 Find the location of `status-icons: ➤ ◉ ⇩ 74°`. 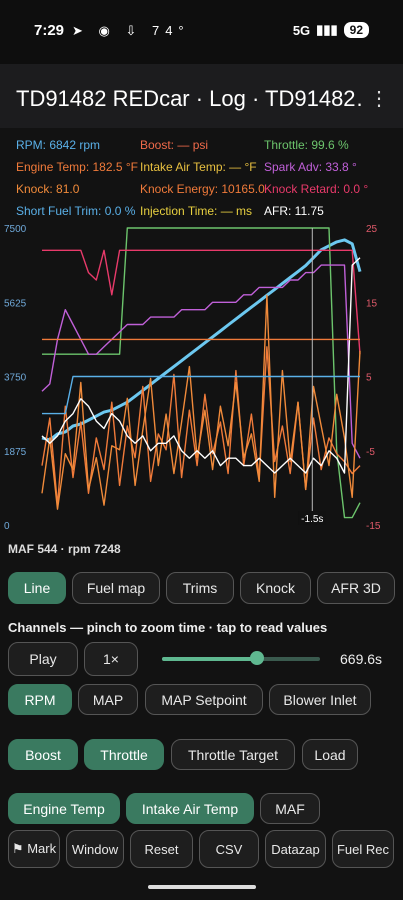

status-icons: ➤ ◉ ⇩ 74° is located at coordinates (131, 30).